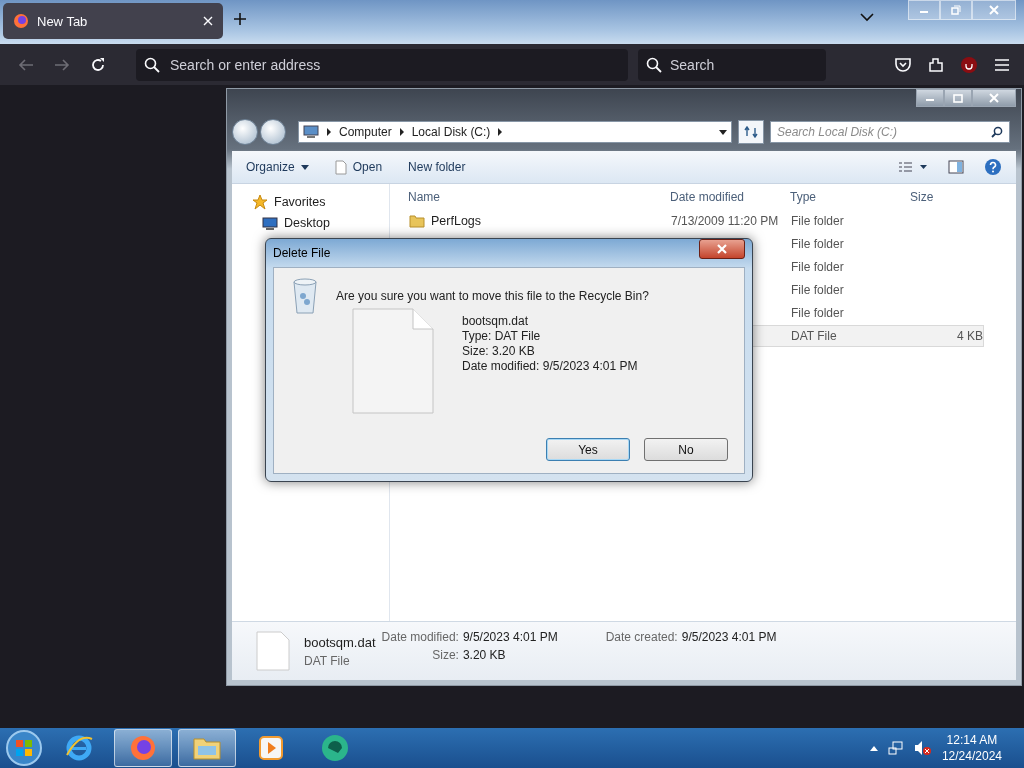 This screenshot has height=768, width=1024. What do you see at coordinates (311, 132) in the screenshot?
I see `computer-icon` at bounding box center [311, 132].